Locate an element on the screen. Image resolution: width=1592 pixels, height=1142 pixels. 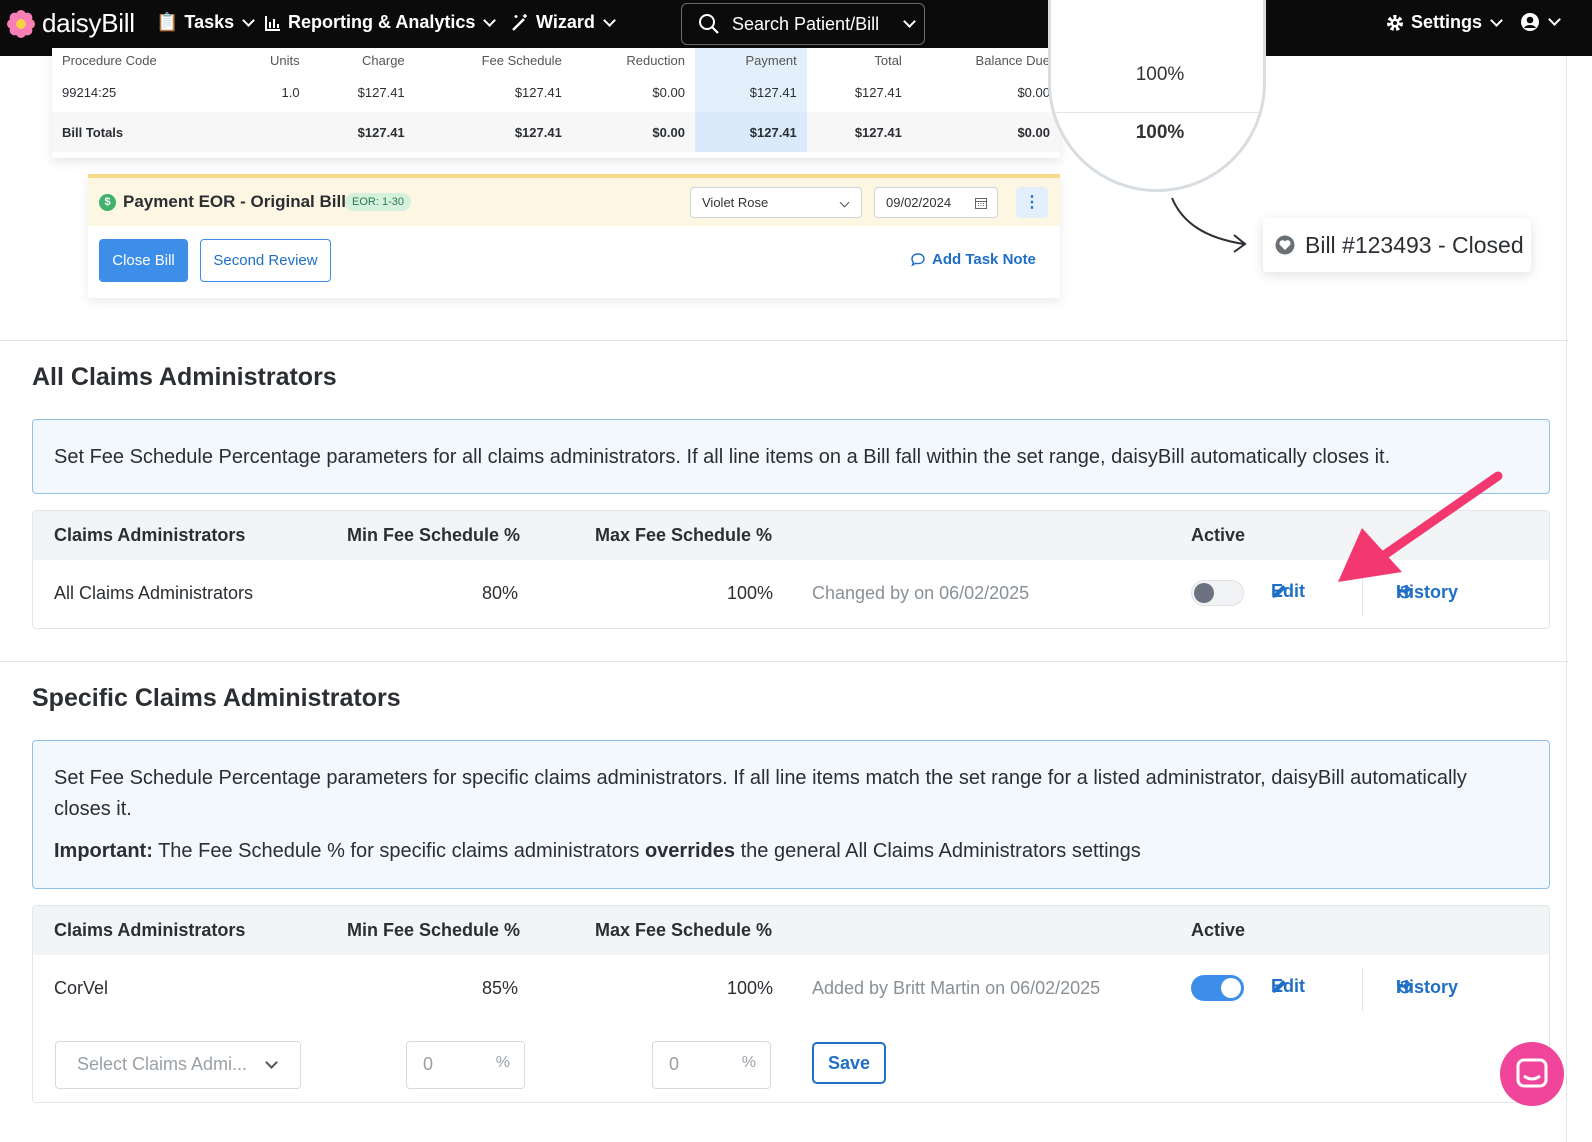
bill-status-tag: Bill #123493 - Closed is located at coordinates (1397, 245).